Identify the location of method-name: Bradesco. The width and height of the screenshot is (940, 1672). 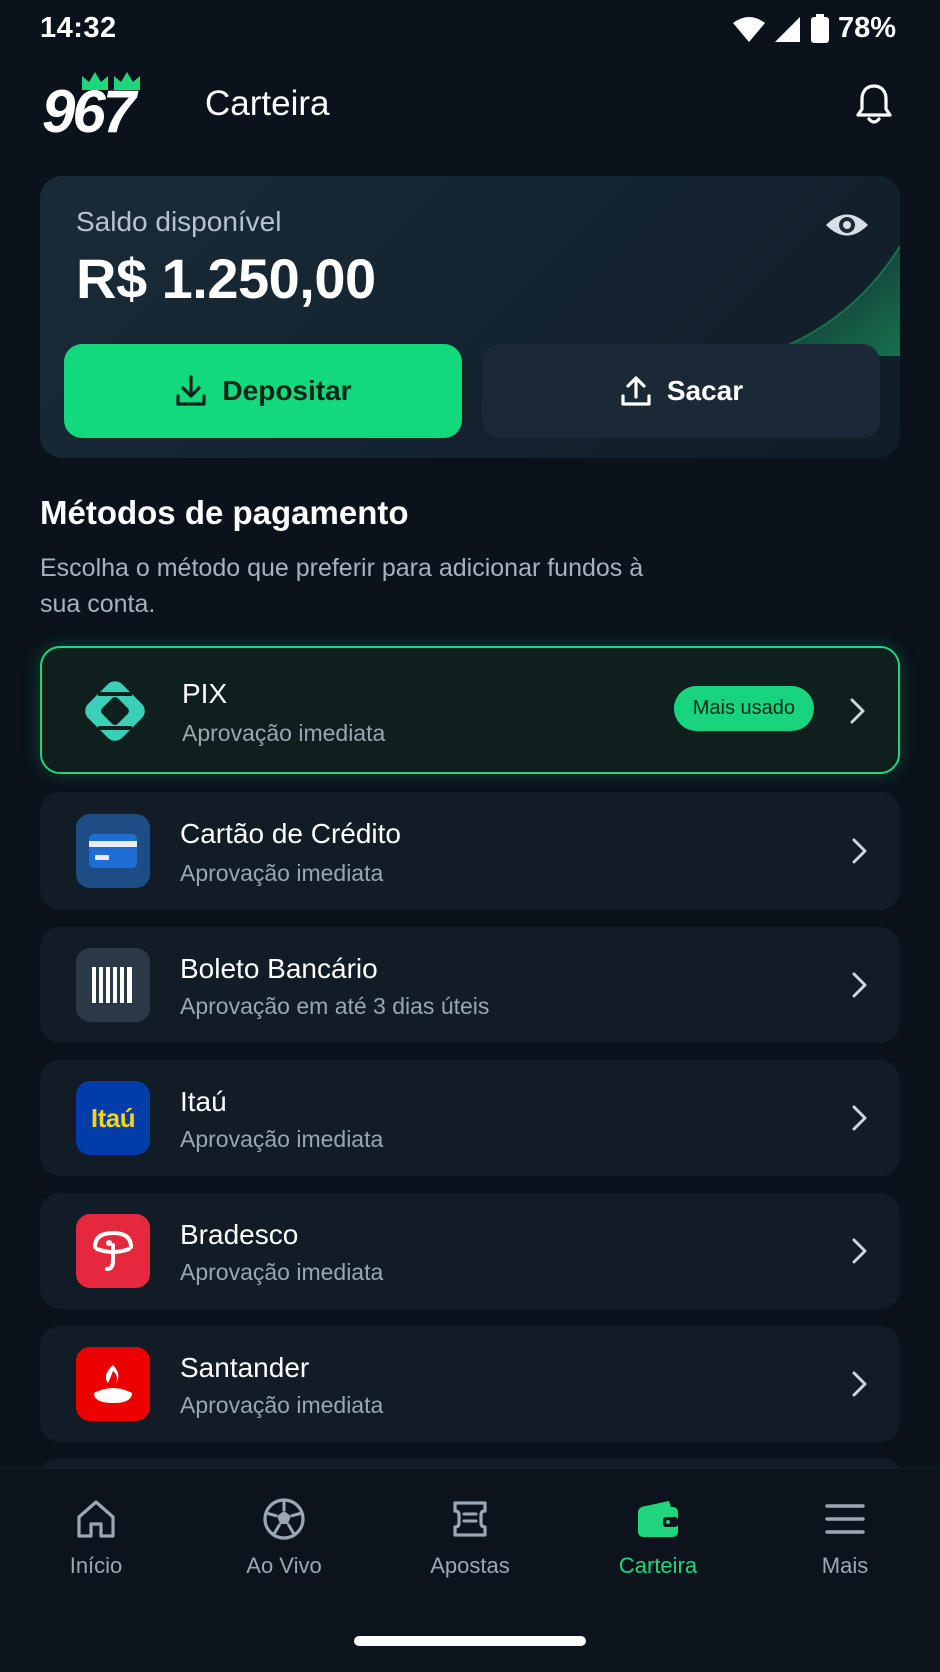
(239, 1234).